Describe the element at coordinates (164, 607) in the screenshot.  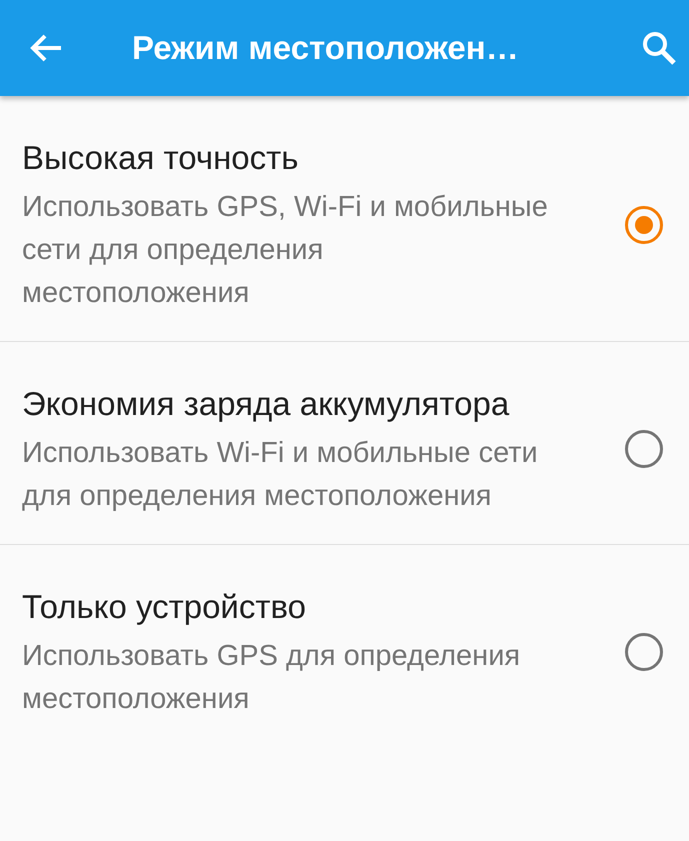
I see `option-title: Только устройство` at that location.